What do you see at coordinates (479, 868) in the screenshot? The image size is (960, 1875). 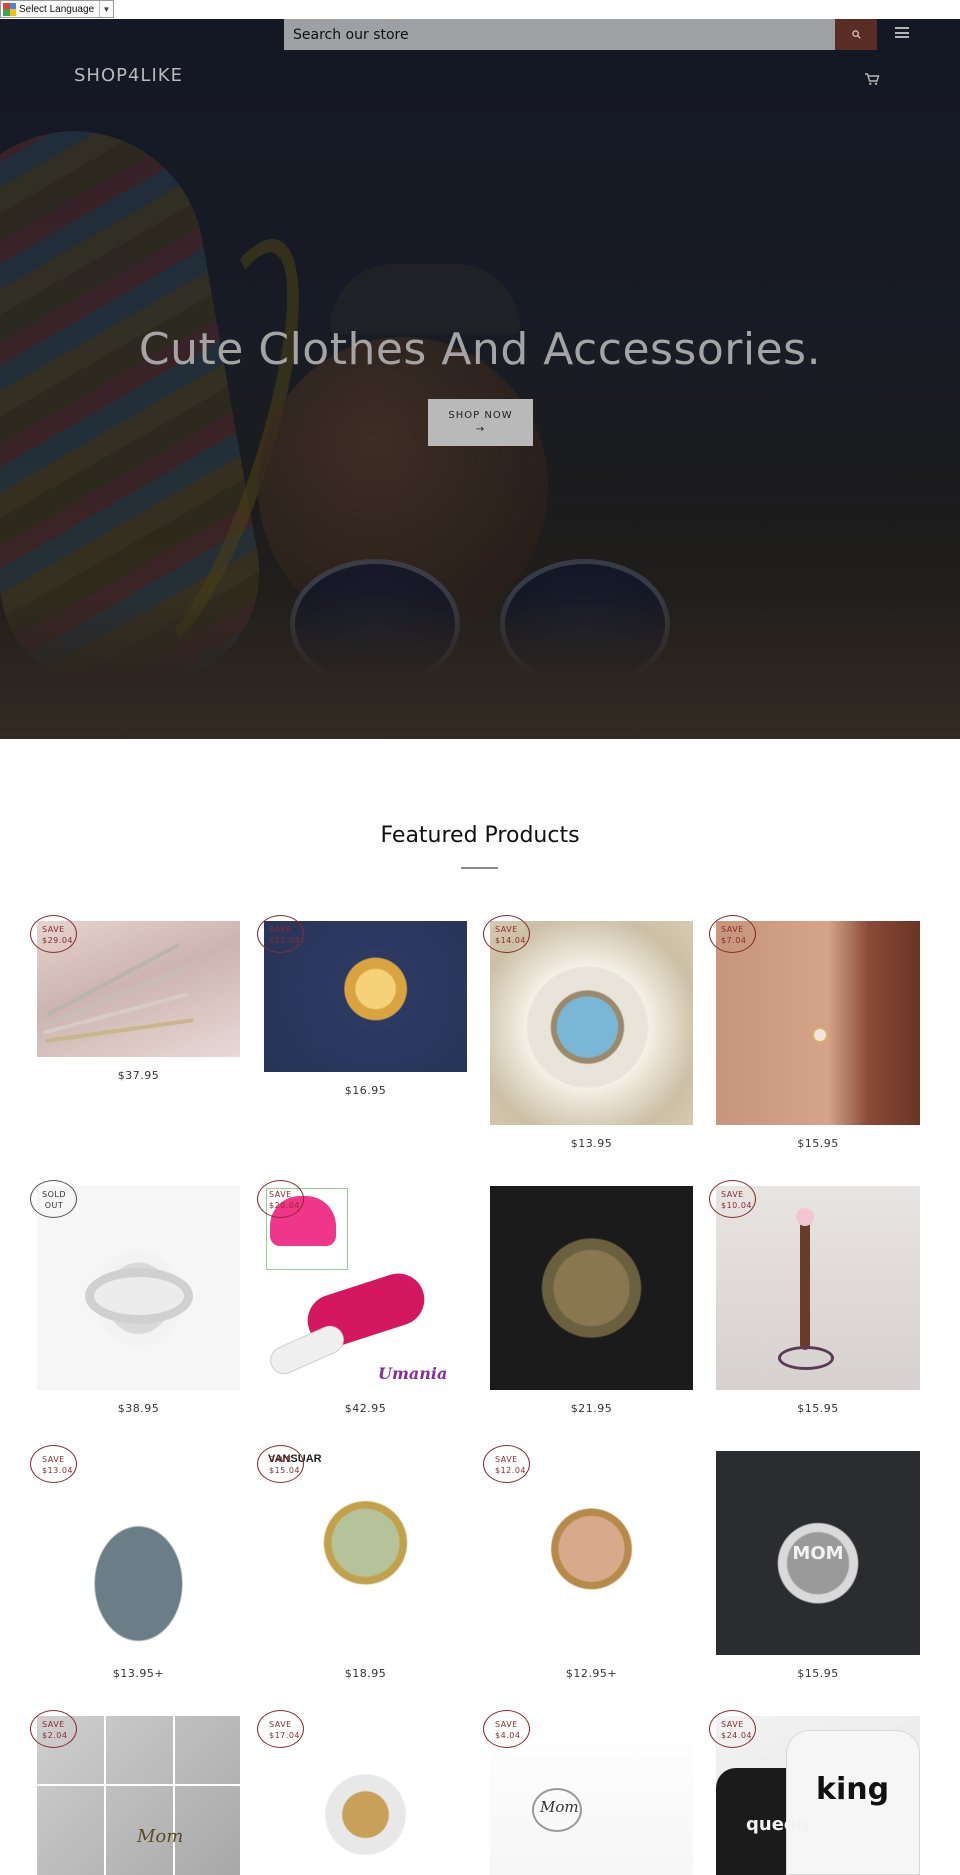 I see `title-divider` at bounding box center [479, 868].